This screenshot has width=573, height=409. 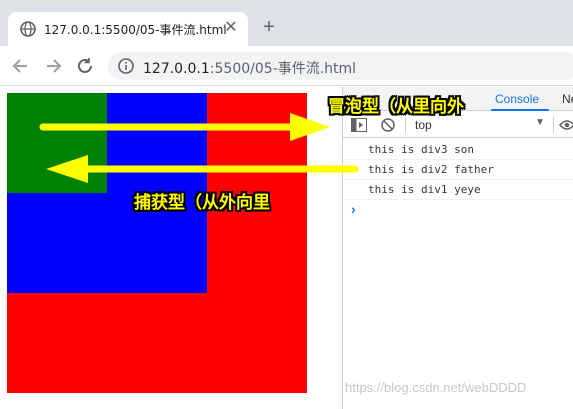 I want to click on url-host: 127.0.0.1, so click(x=176, y=69).